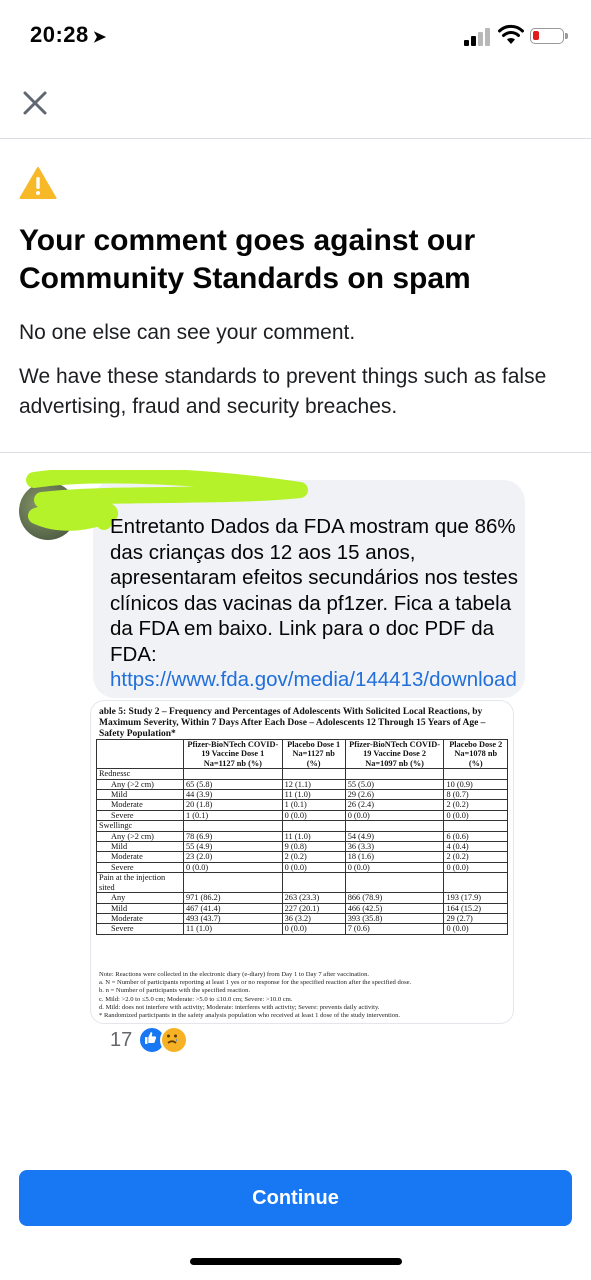 This screenshot has width=591, height=1280. What do you see at coordinates (121, 1039) in the screenshot?
I see `reaction-count: 17` at bounding box center [121, 1039].